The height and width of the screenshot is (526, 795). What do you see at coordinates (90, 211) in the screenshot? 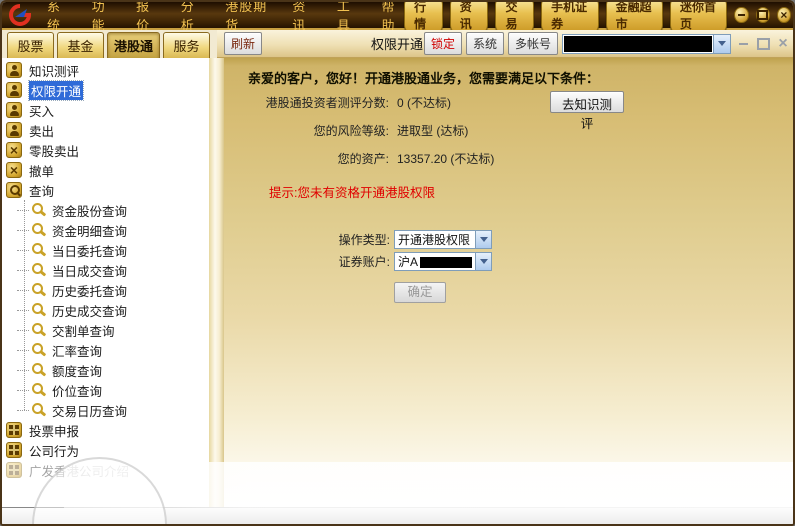
I see `sidebar-item-label: 资金股份查询` at bounding box center [90, 211].